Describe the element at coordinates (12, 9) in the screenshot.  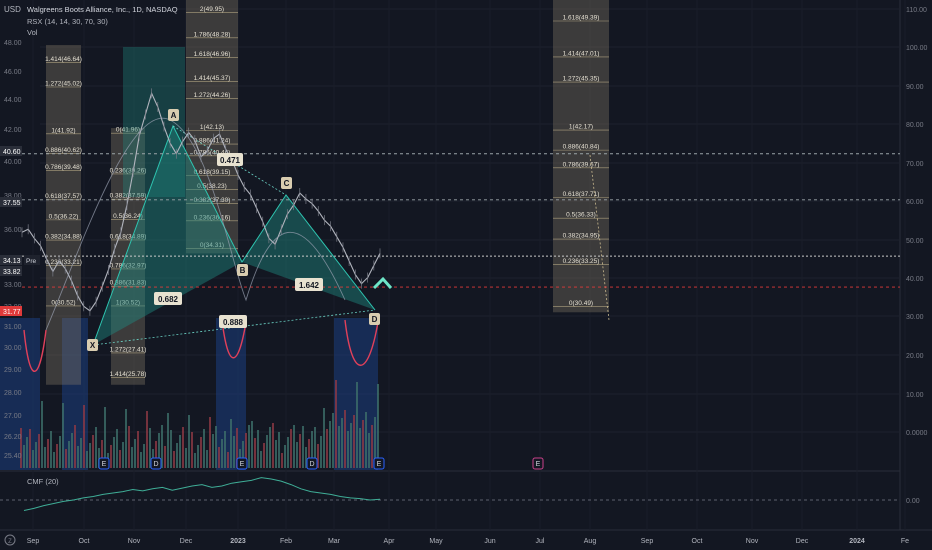
I see `currency-label: USD` at that location.